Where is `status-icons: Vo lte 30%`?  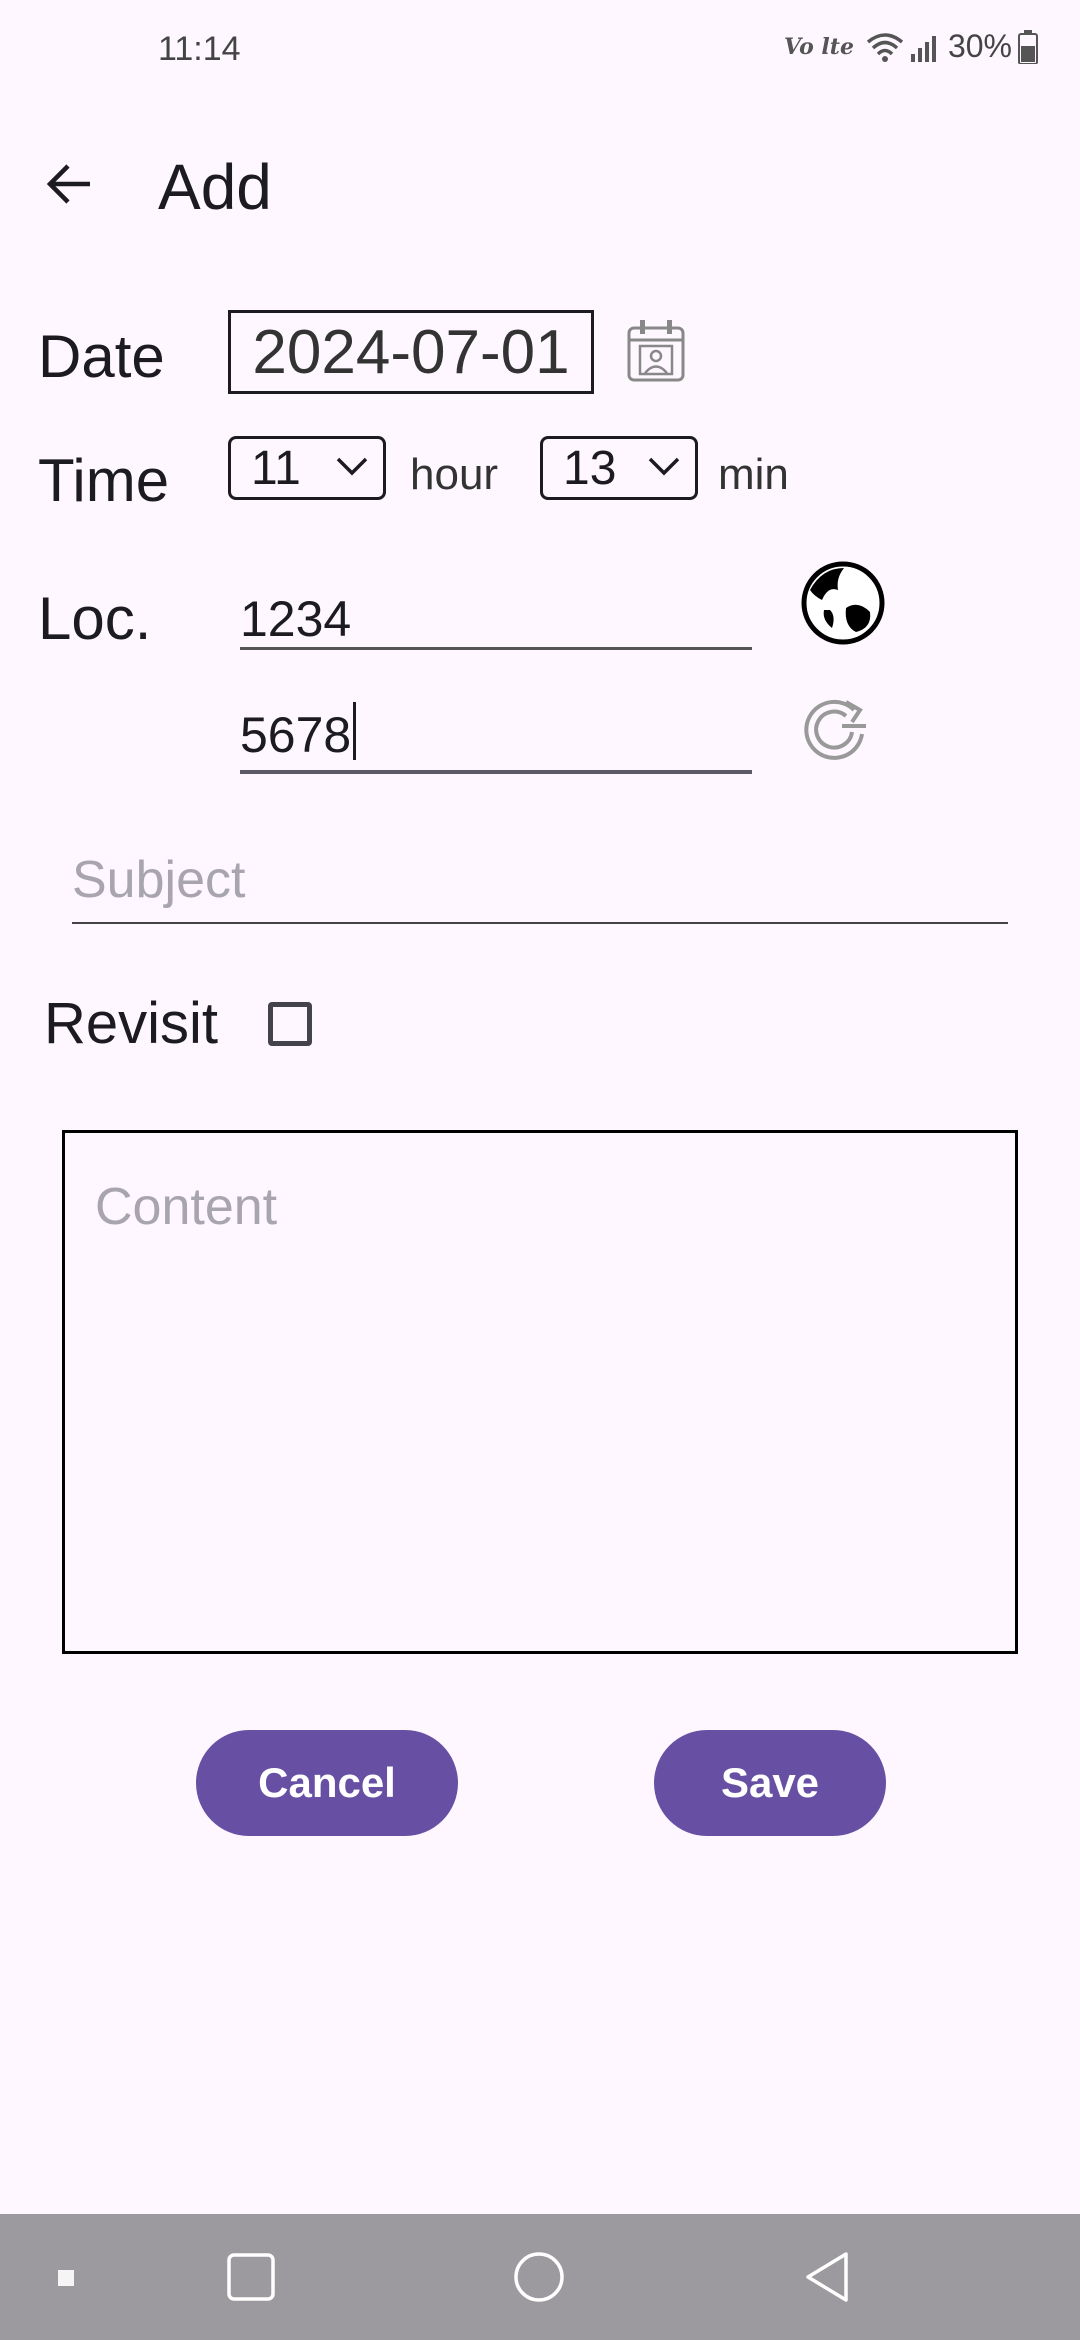 status-icons: Vo lte 30% is located at coordinates (911, 46).